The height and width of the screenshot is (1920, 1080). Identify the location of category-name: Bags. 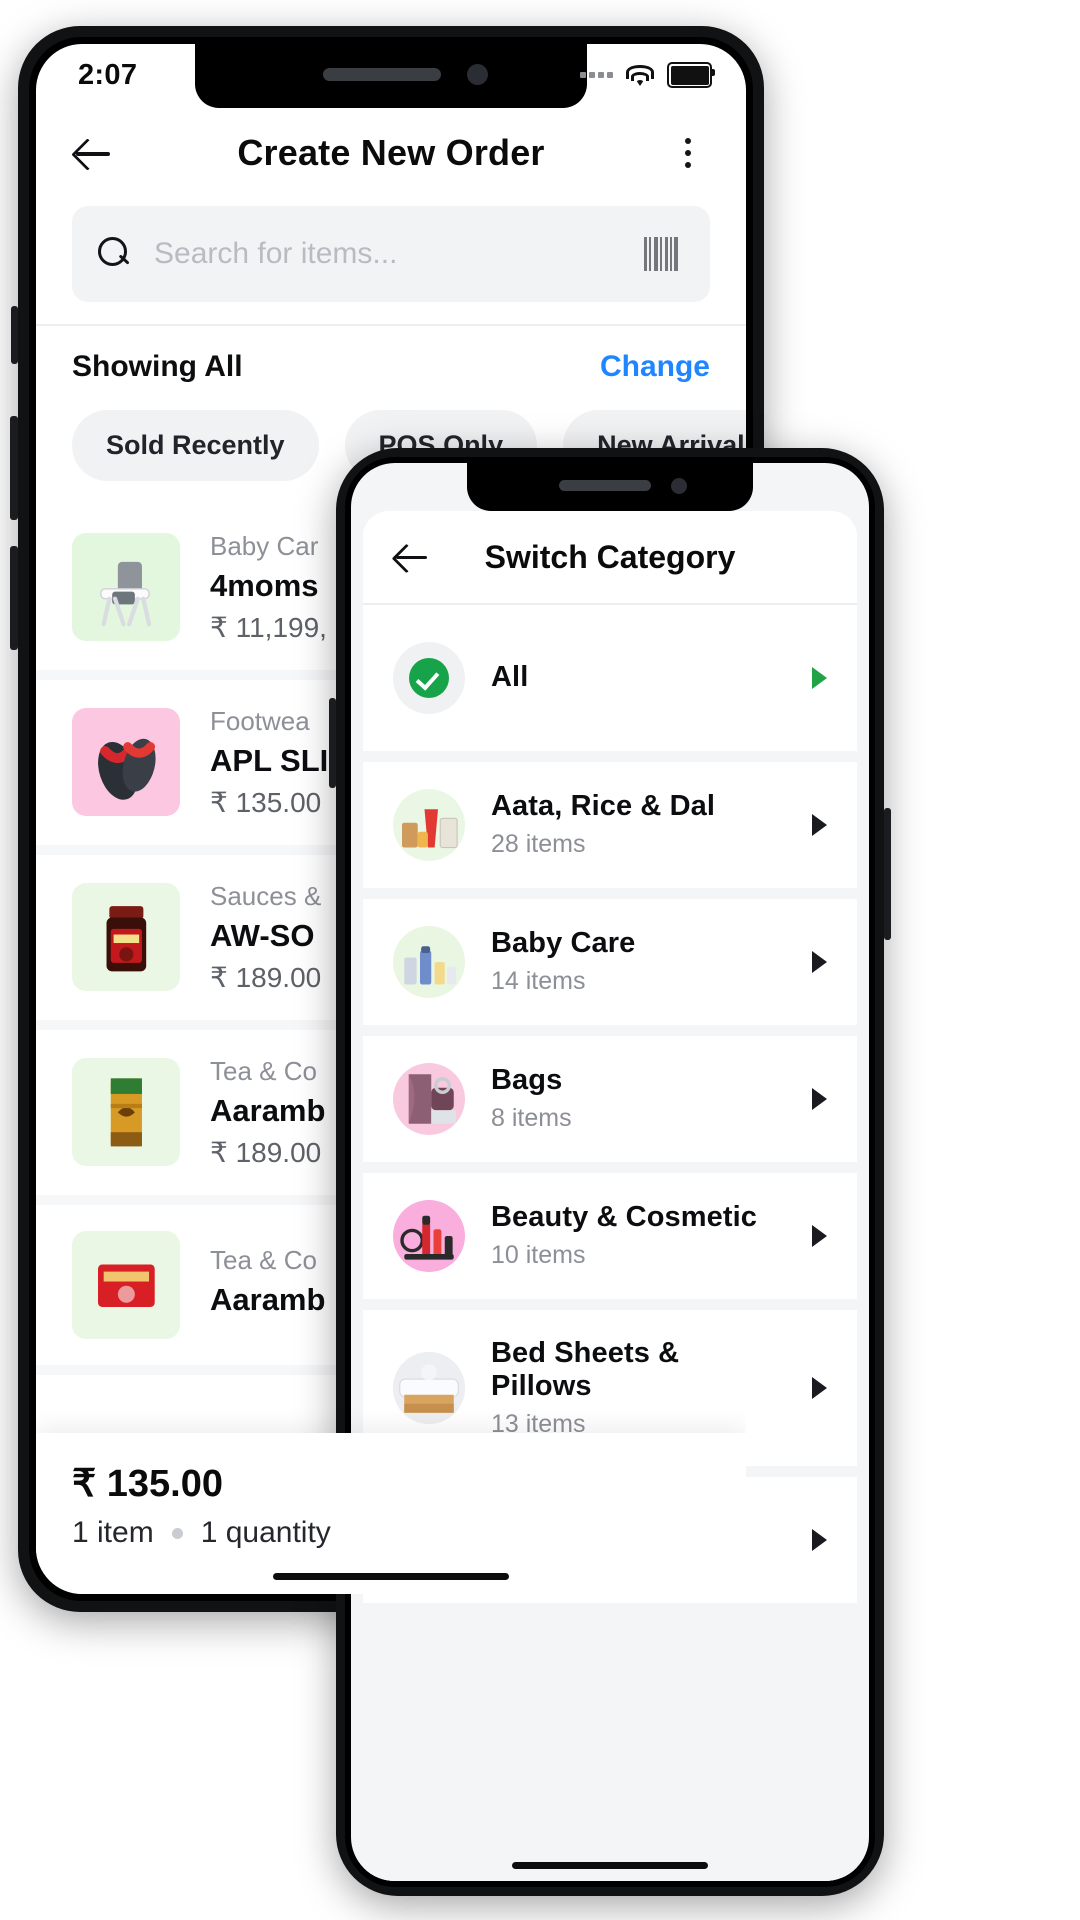
(527, 1080).